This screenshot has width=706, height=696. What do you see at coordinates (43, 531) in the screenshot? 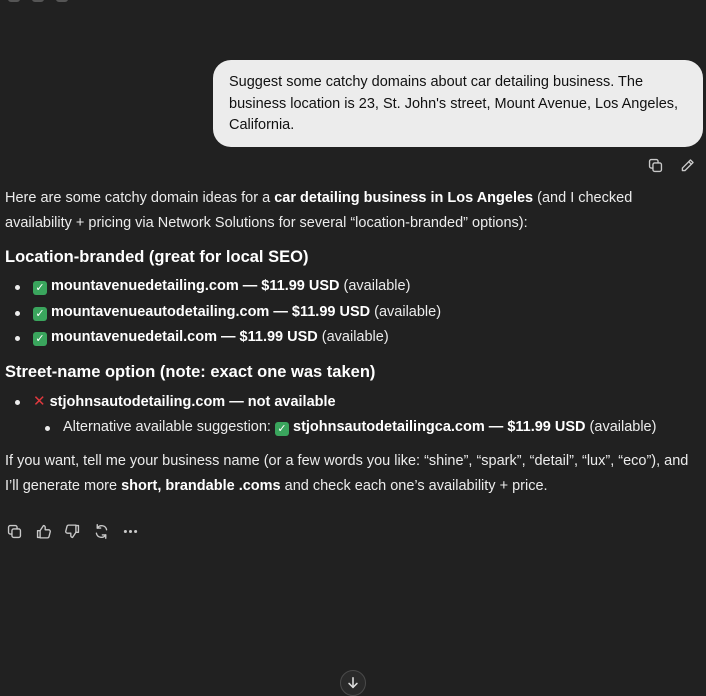
I see `thumbs-up-icon` at bounding box center [43, 531].